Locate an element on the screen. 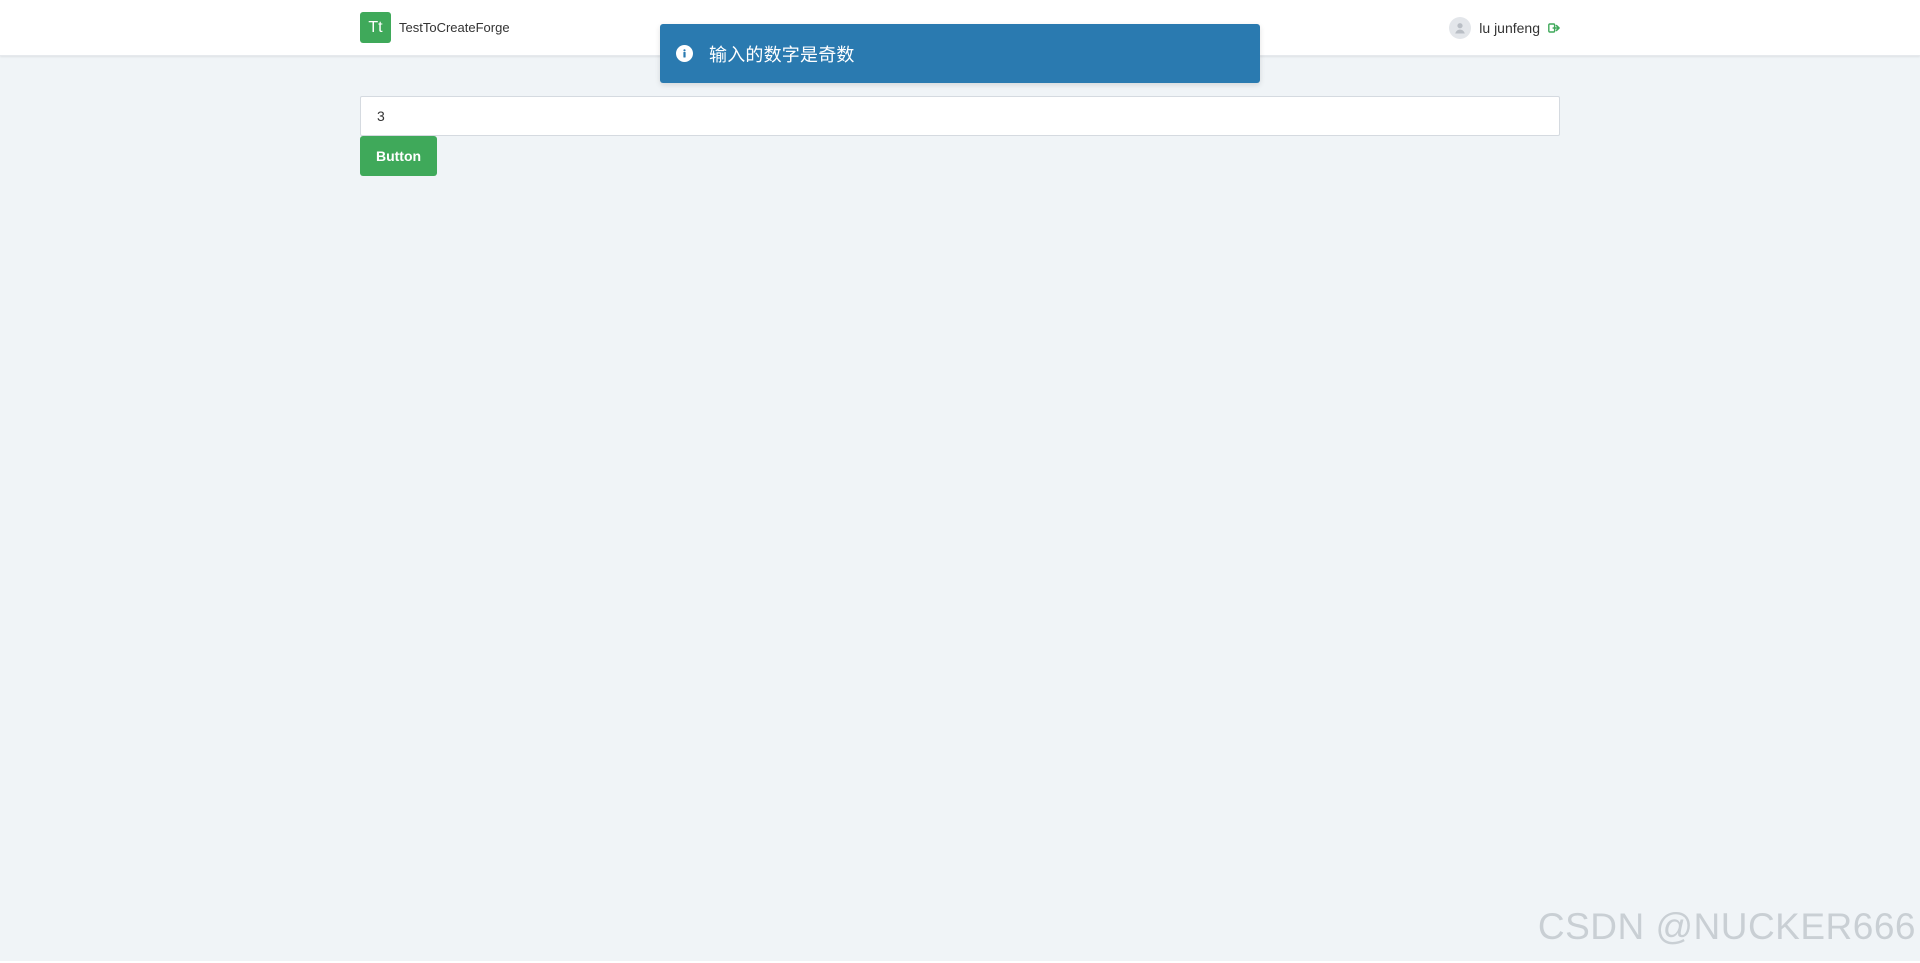 The height and width of the screenshot is (963, 1920). main-content: Button is located at coordinates (960, 136).